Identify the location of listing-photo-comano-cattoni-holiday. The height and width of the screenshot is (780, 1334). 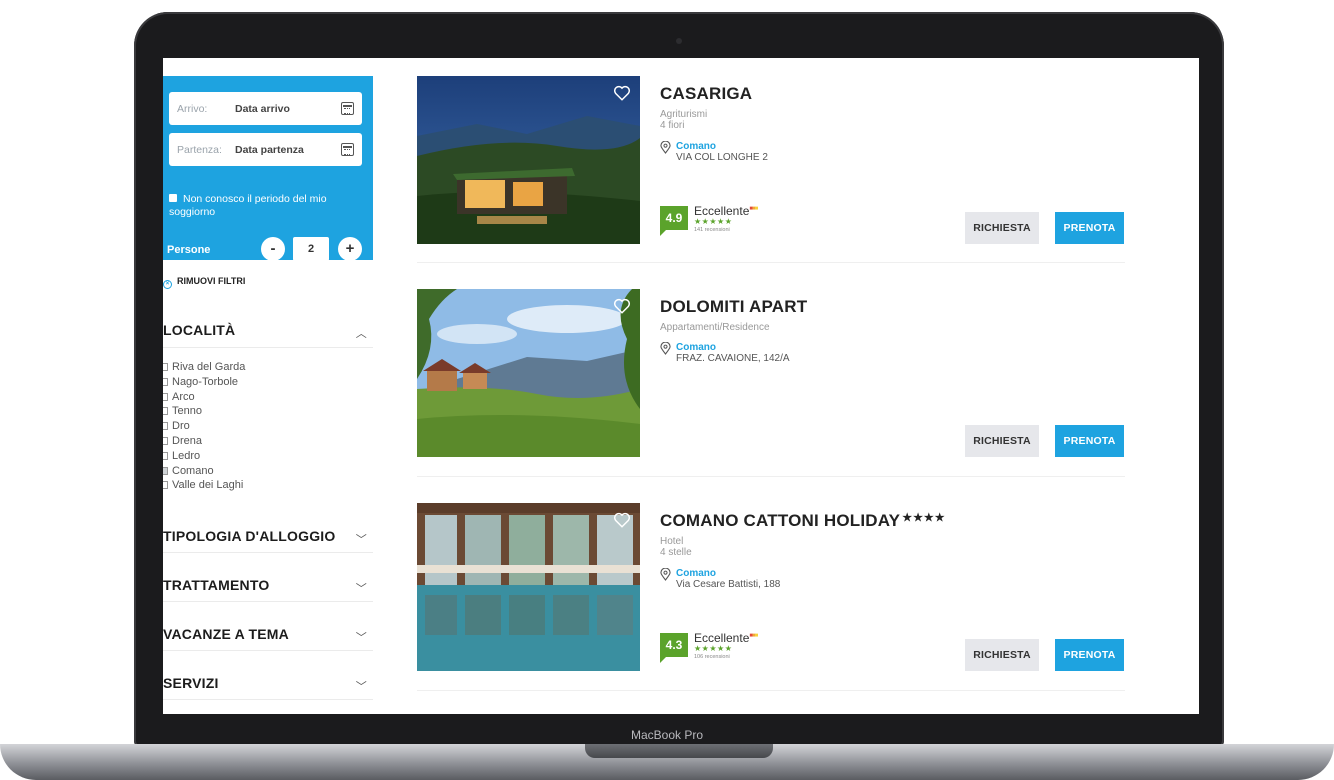
(528, 587).